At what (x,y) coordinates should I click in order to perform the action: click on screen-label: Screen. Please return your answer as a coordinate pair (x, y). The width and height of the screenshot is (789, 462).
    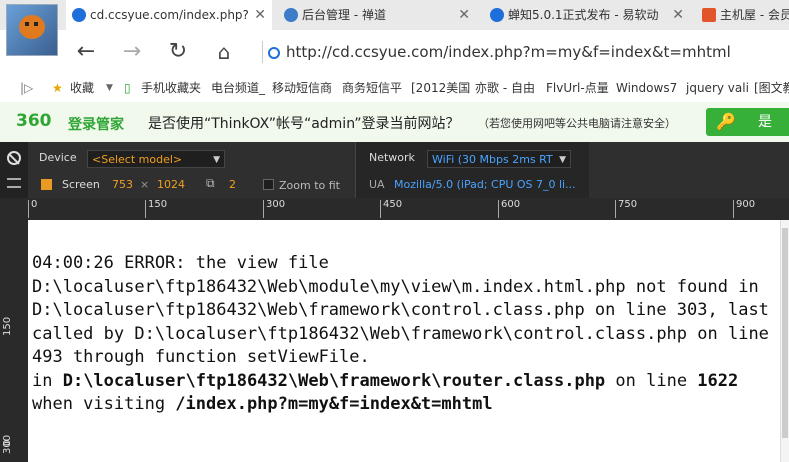
    Looking at the image, I should click on (81, 184).